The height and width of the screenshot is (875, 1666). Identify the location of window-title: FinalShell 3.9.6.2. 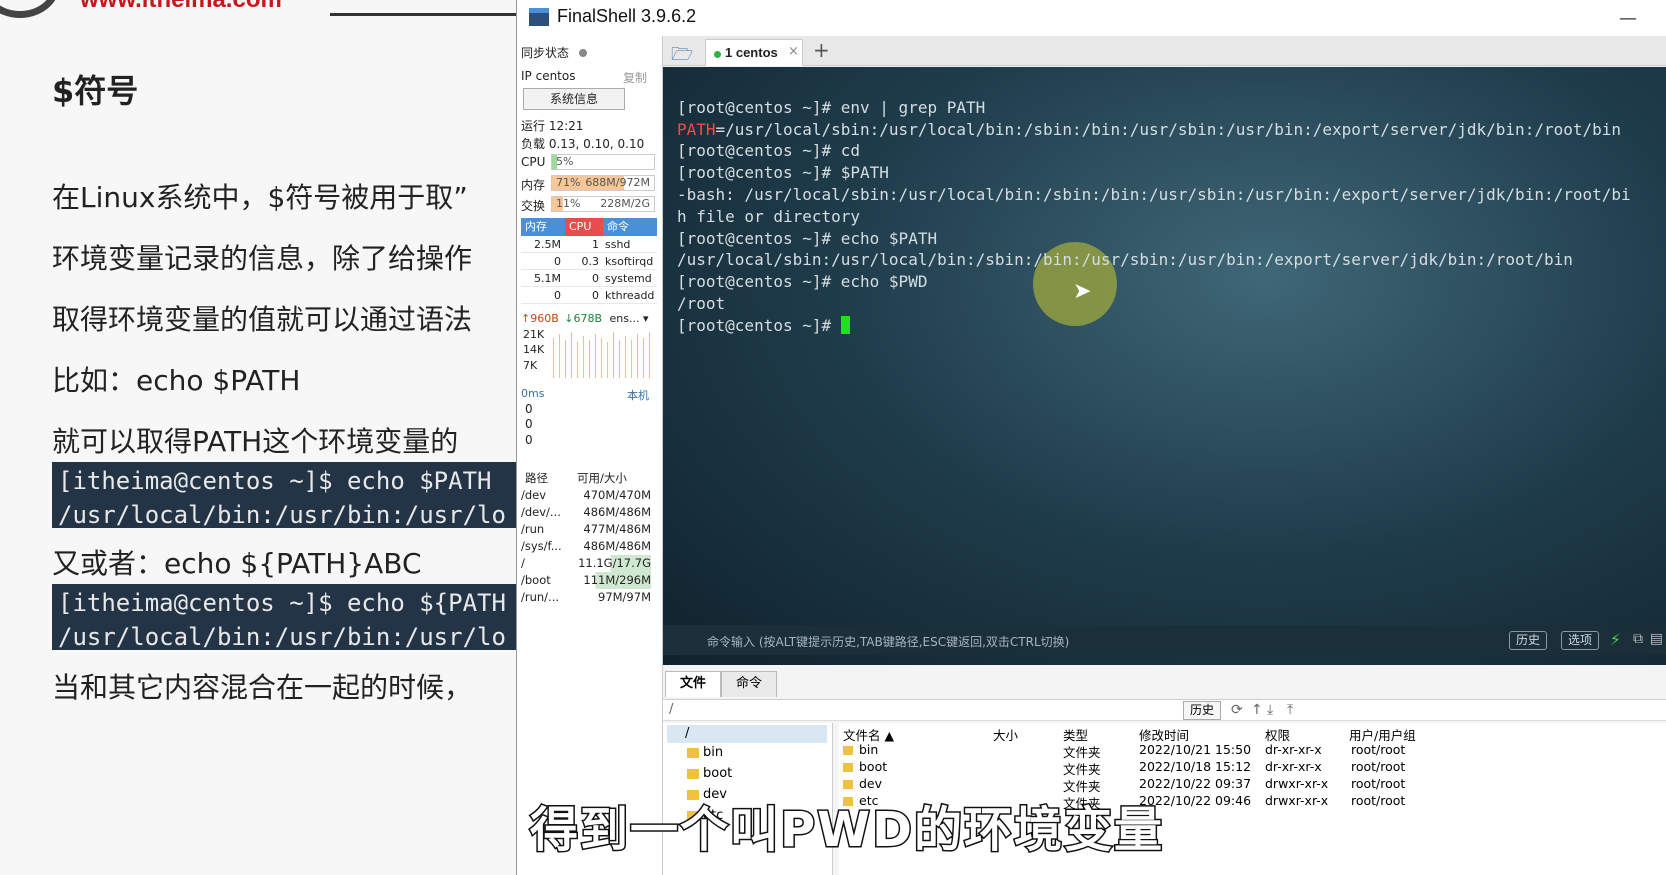
(627, 16).